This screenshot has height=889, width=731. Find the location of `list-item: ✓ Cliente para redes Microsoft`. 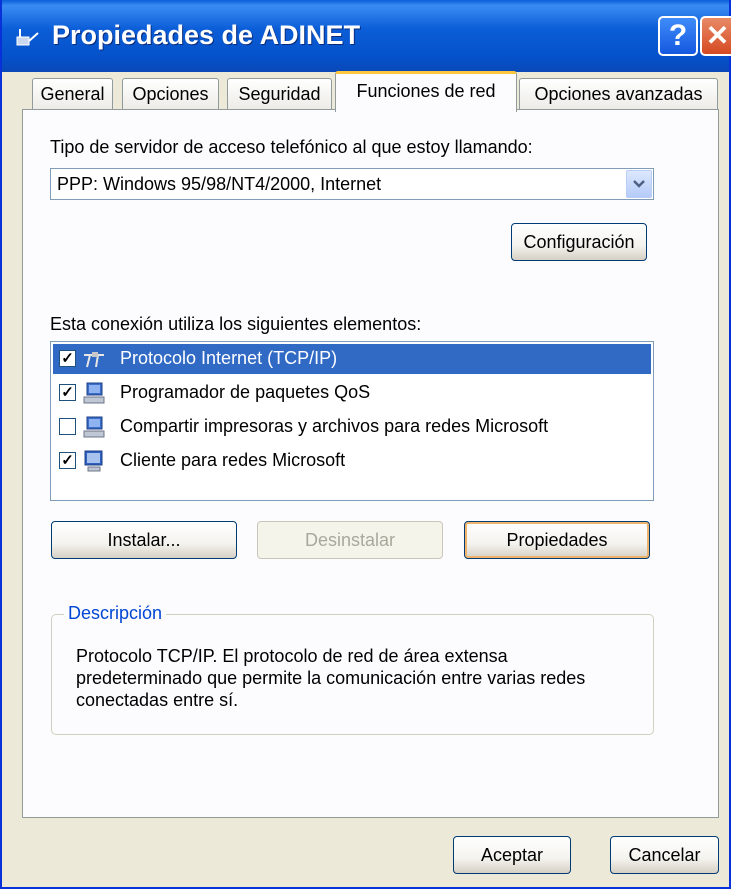

list-item: ✓ Cliente para redes Microsoft is located at coordinates (352, 461).